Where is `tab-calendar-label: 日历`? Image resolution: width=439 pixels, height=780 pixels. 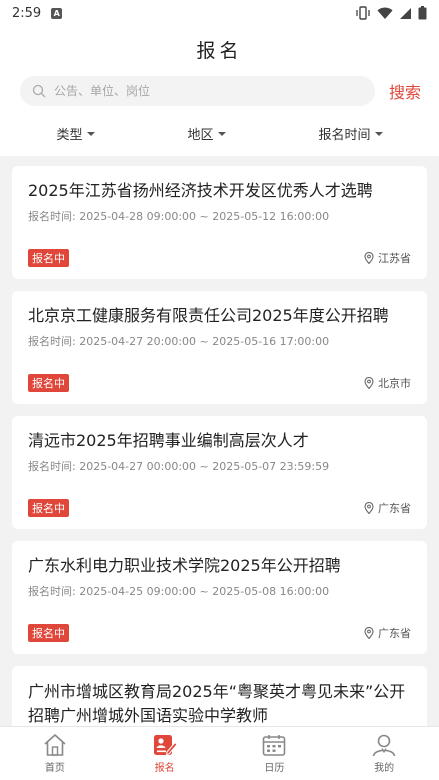 tab-calendar-label: 日历 is located at coordinates (274, 768).